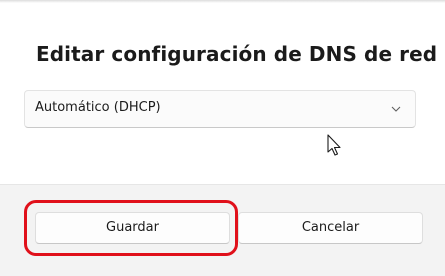 The height and width of the screenshot is (276, 445). What do you see at coordinates (220, 109) in the screenshot?
I see `dns-mode-dropdown: Automático (DHCP)` at bounding box center [220, 109].